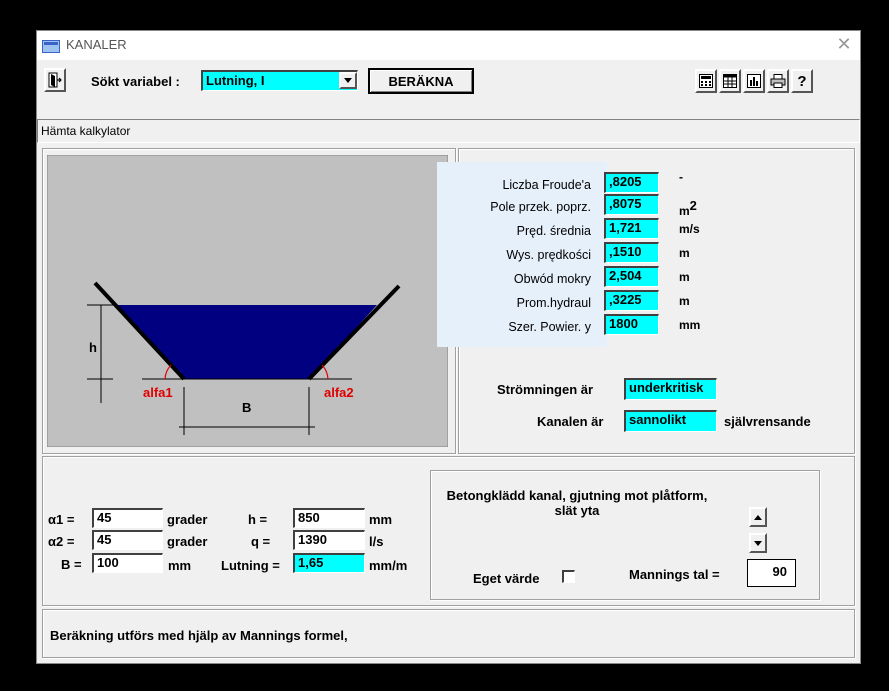  What do you see at coordinates (631, 324) in the screenshot?
I see `result-value: 1800` at bounding box center [631, 324].